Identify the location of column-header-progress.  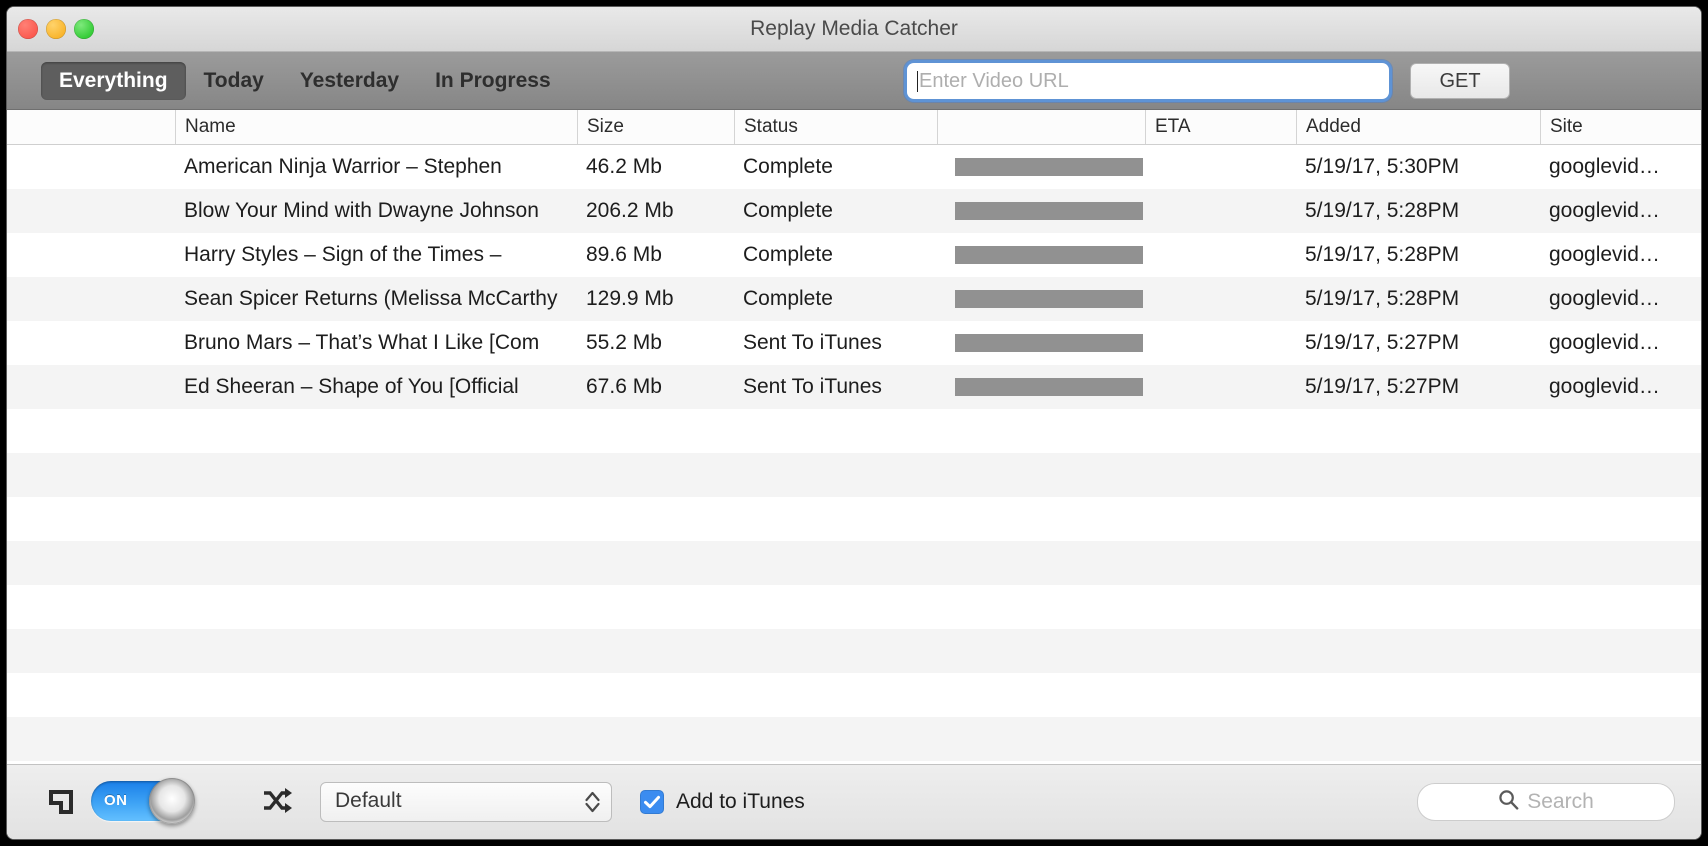
(1041, 127).